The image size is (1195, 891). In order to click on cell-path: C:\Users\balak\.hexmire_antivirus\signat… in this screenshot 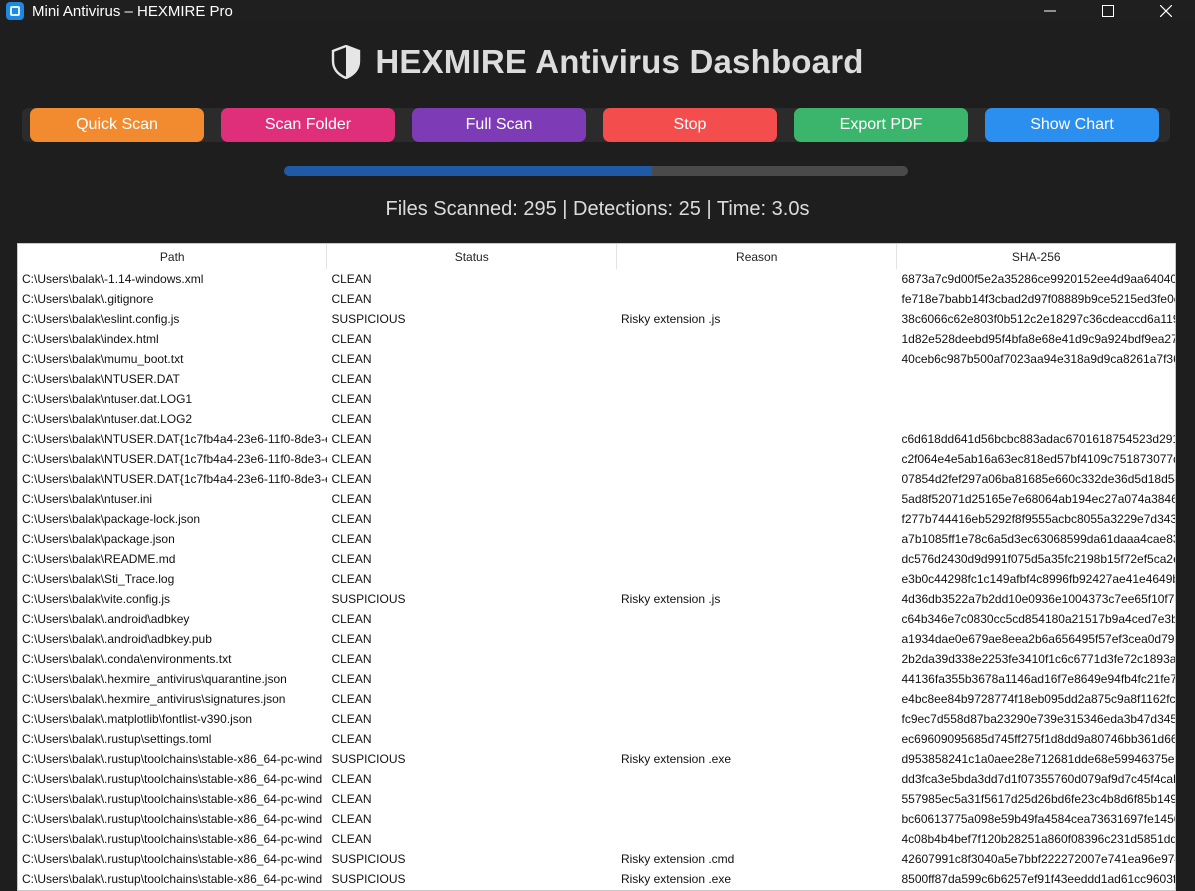, I will do `click(154, 699)`.